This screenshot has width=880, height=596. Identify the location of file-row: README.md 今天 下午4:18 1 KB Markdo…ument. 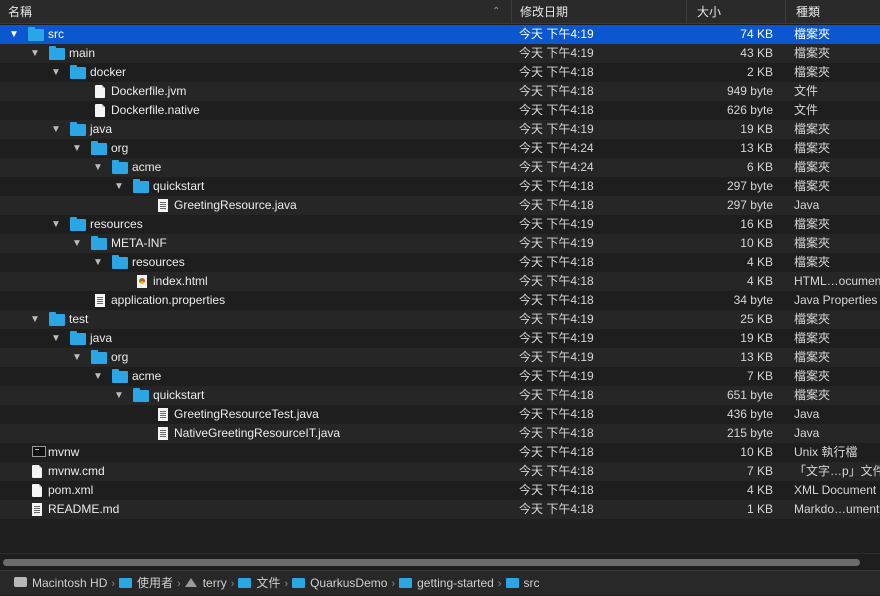
(440, 509).